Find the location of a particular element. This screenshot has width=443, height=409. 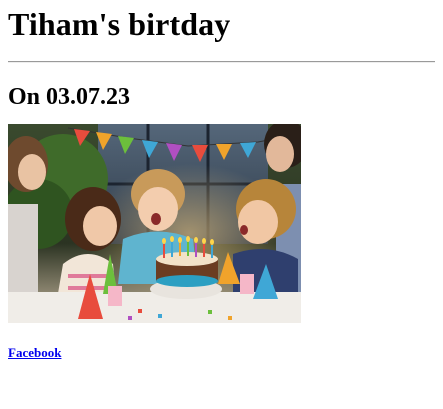

divider is located at coordinates (221, 62).